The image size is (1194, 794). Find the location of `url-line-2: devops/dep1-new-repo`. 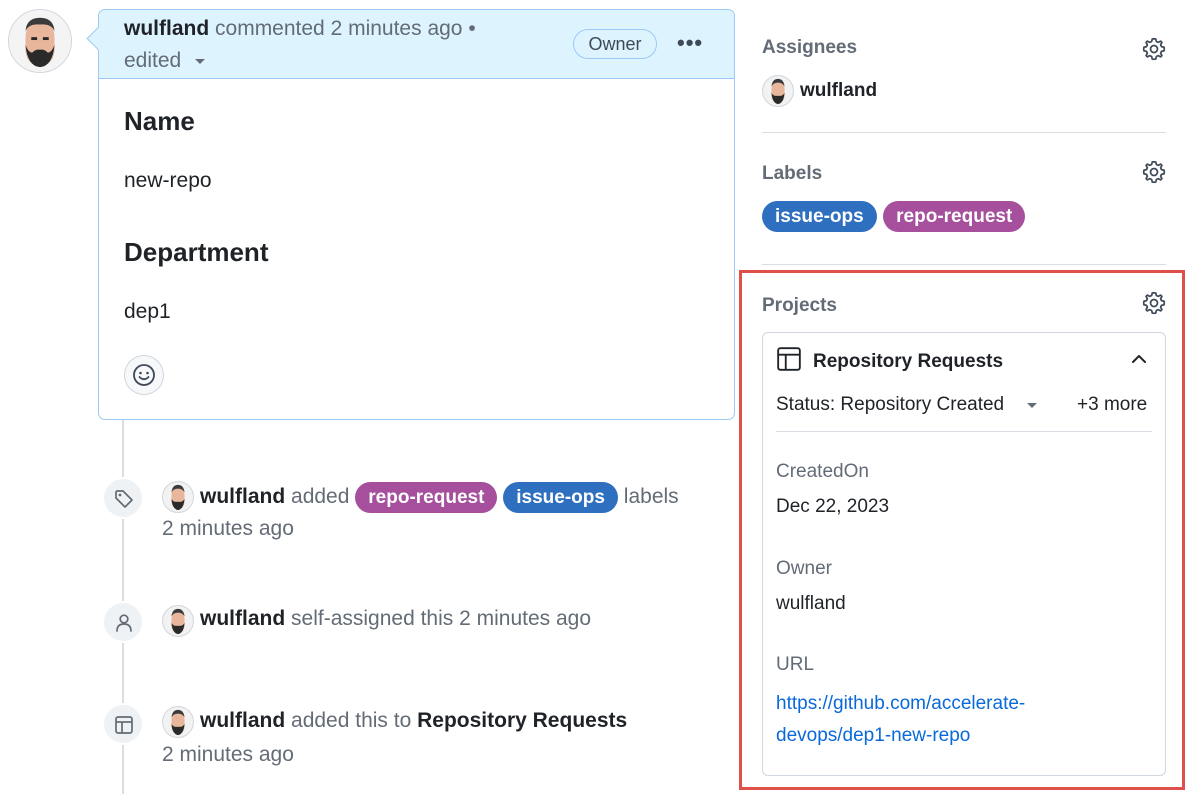

url-line-2: devops/dep1-new-repo is located at coordinates (873, 735).